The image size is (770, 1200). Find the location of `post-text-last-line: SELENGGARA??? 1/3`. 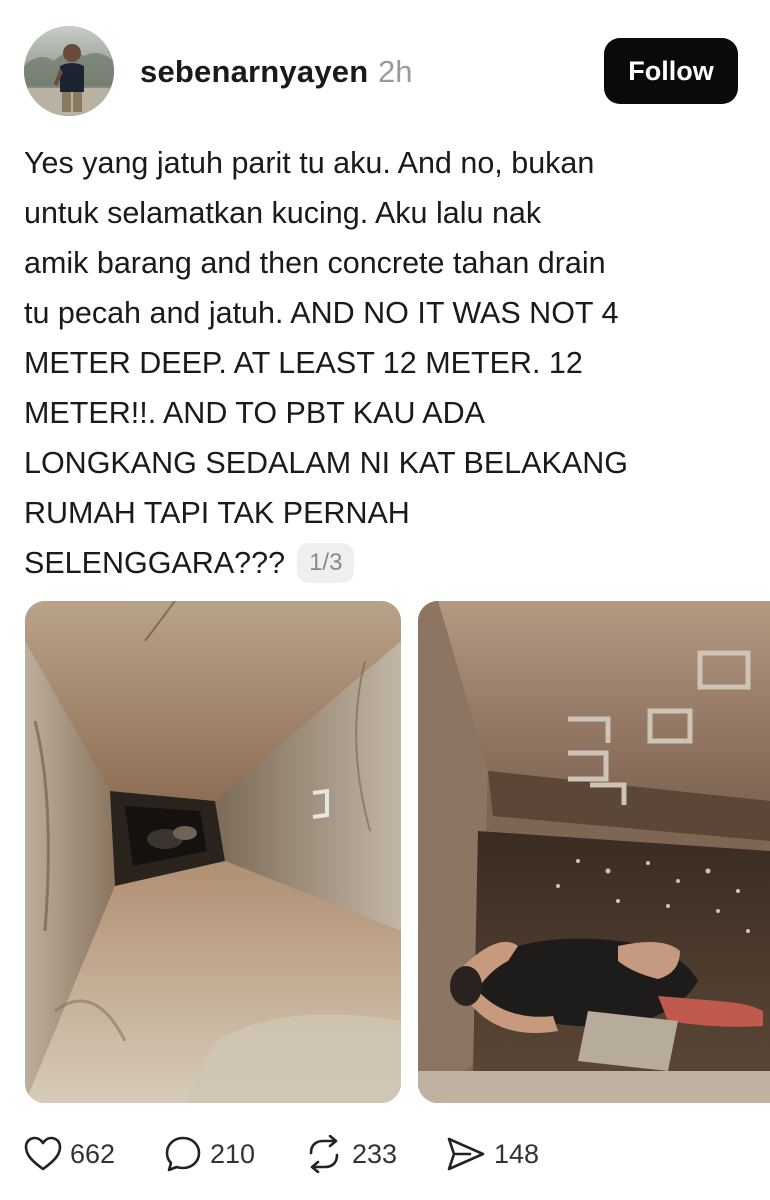

post-text-last-line: SELENGGARA??? 1/3 is located at coordinates (374, 563).